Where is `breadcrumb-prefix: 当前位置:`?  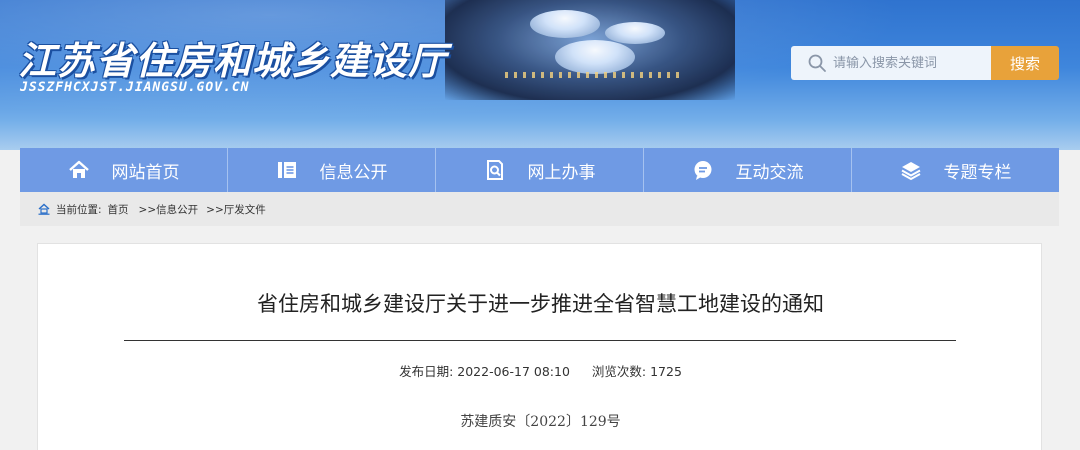 breadcrumb-prefix: 当前位置: is located at coordinates (79, 209).